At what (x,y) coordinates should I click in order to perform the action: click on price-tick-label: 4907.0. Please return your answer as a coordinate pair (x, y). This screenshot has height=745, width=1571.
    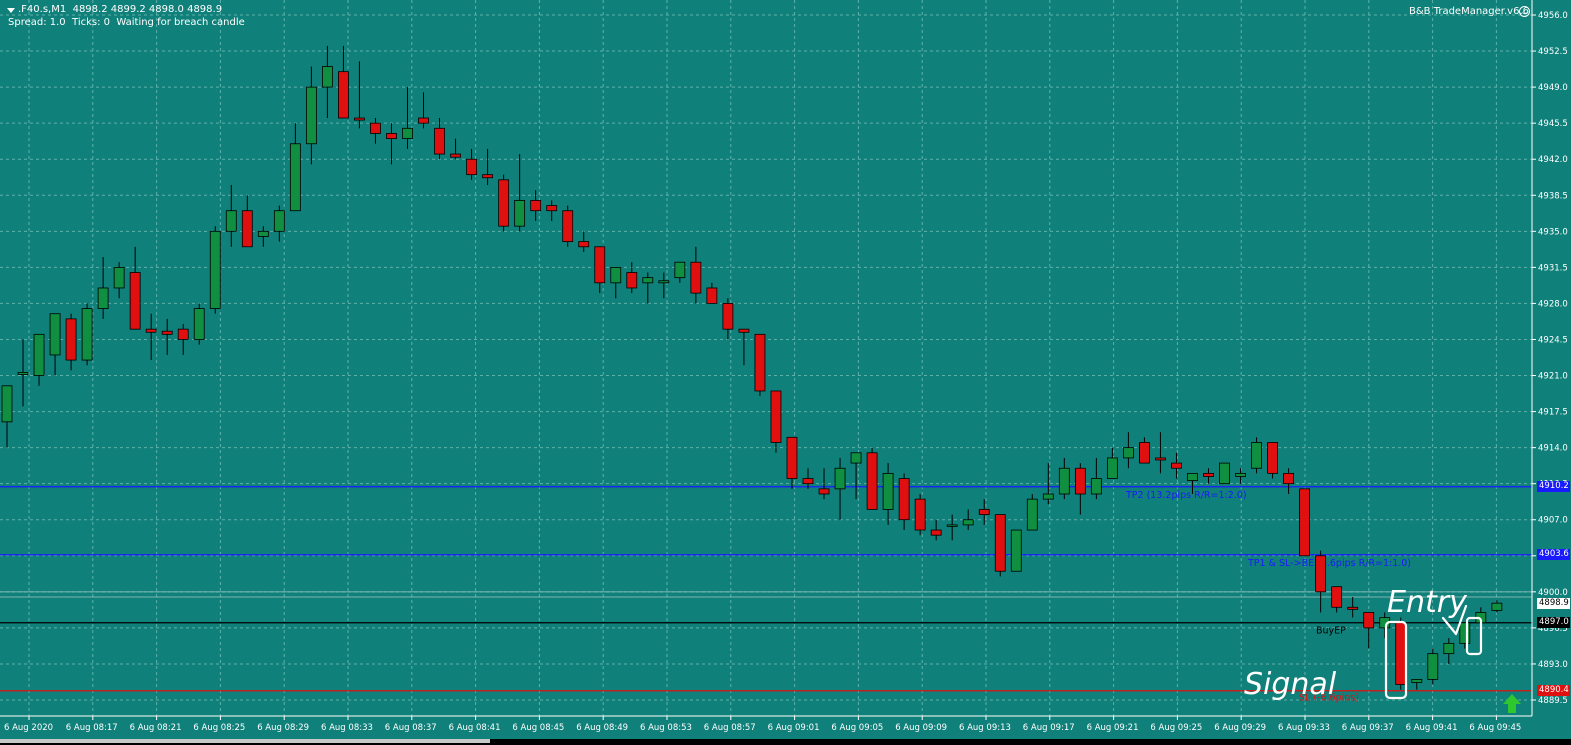
    Looking at the image, I should click on (1553, 521).